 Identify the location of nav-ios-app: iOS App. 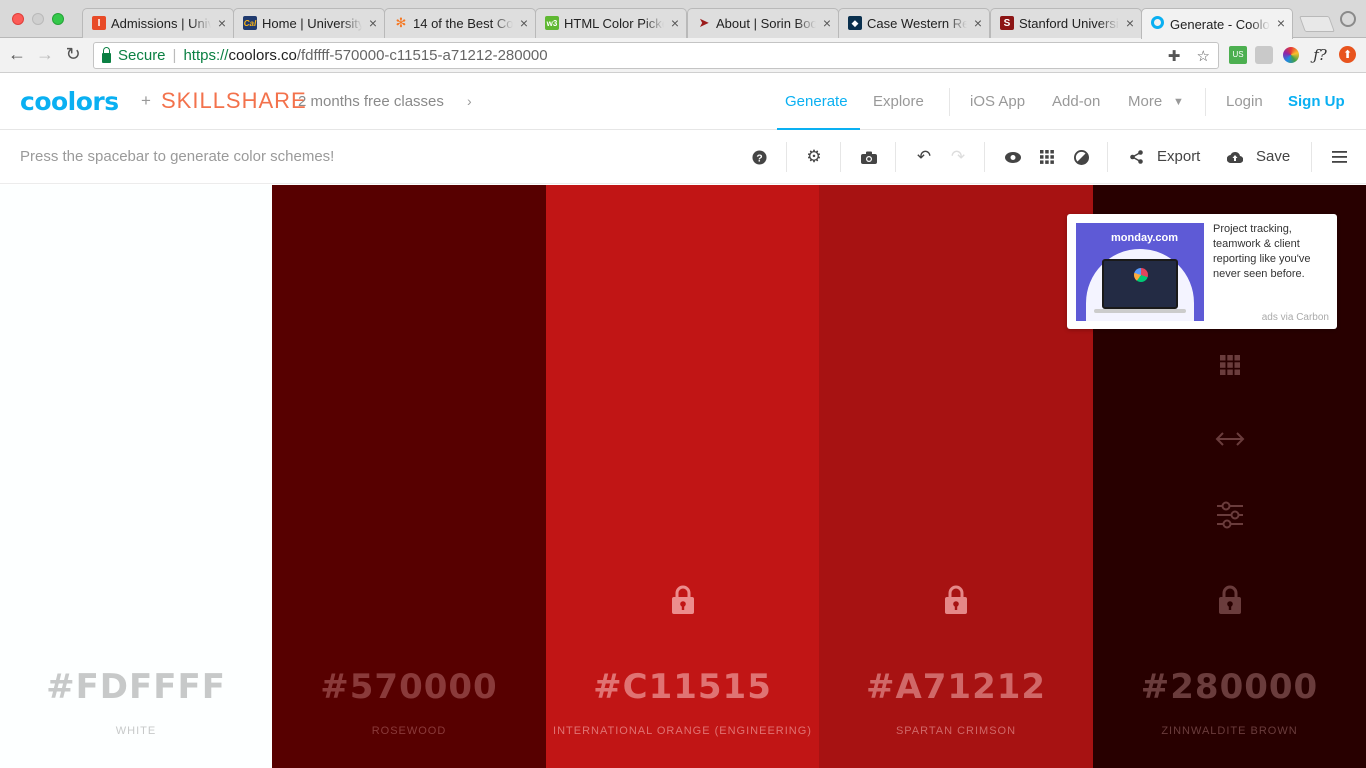
(997, 101).